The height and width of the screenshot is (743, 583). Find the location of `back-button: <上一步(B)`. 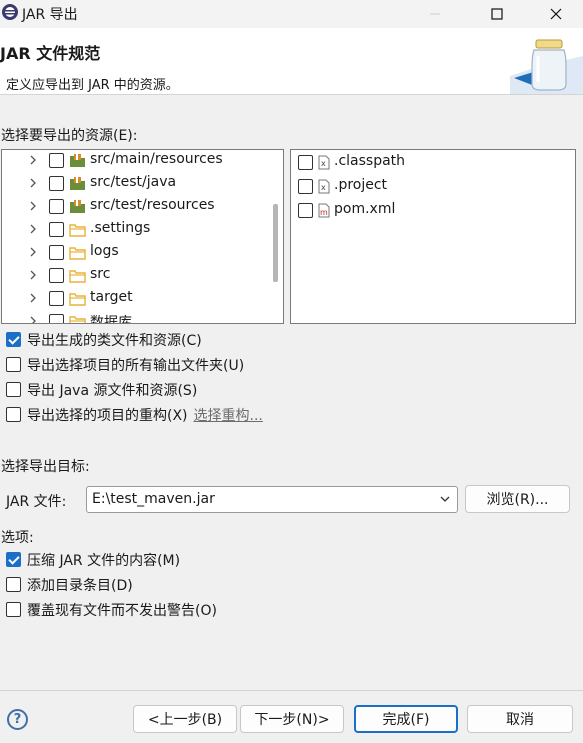

back-button: <上一步(B) is located at coordinates (185, 719).